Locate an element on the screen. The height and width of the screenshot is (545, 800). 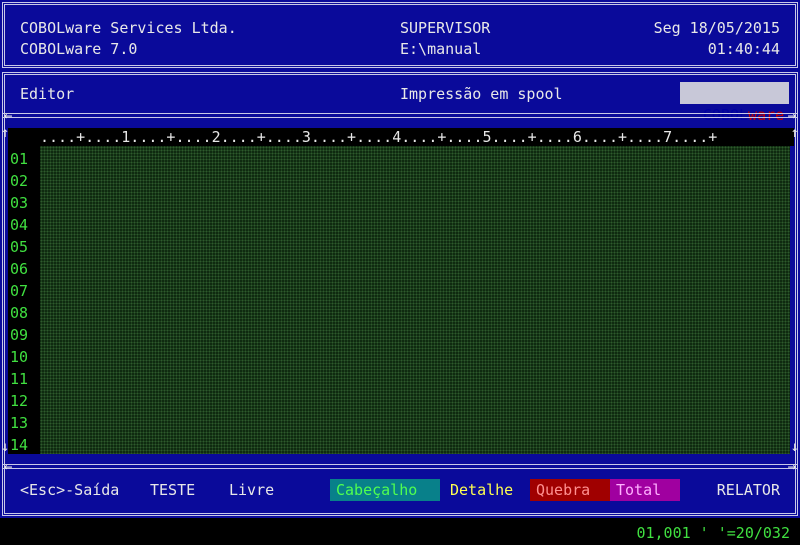
line-number: 05 is located at coordinates (19, 247).